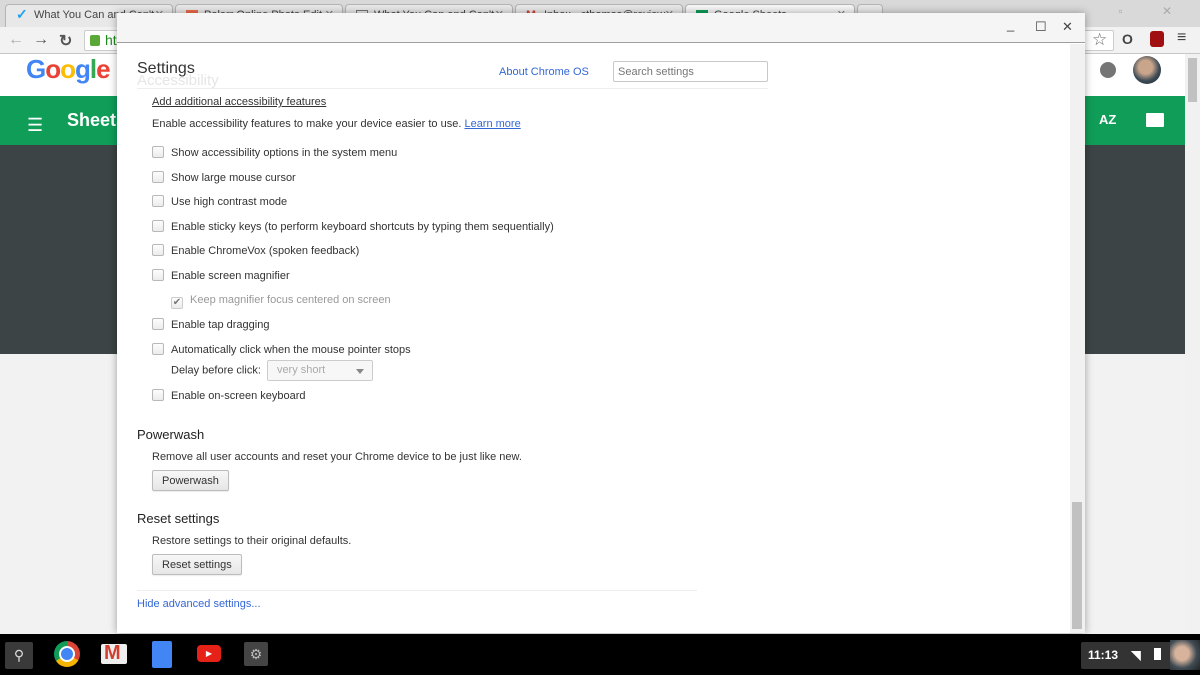 The image size is (1200, 675). Describe the element at coordinates (111, 40) in the screenshot. I see `url-text: ht` at that location.